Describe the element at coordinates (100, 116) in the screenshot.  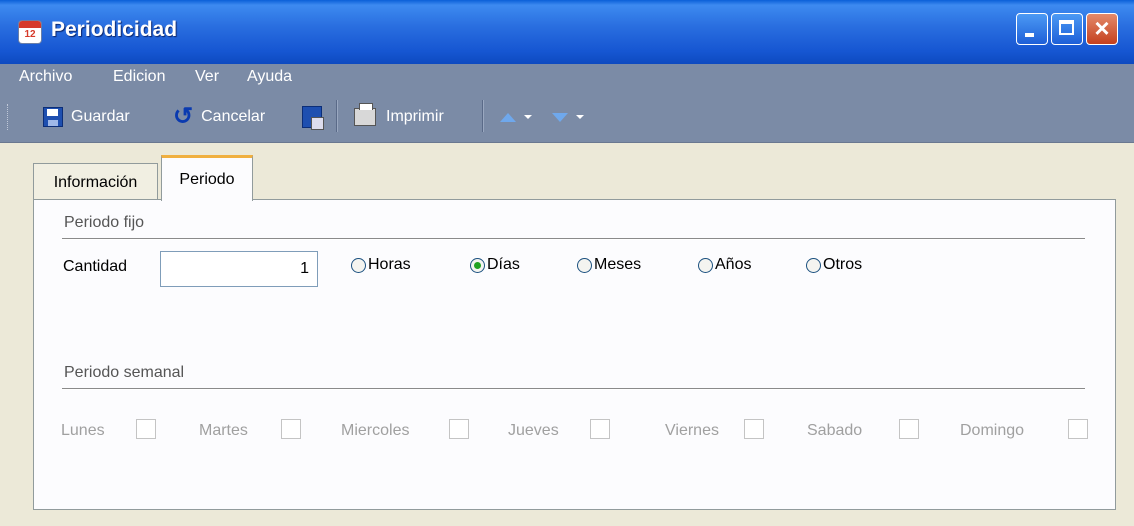
I see `save-label: Guardar` at that location.